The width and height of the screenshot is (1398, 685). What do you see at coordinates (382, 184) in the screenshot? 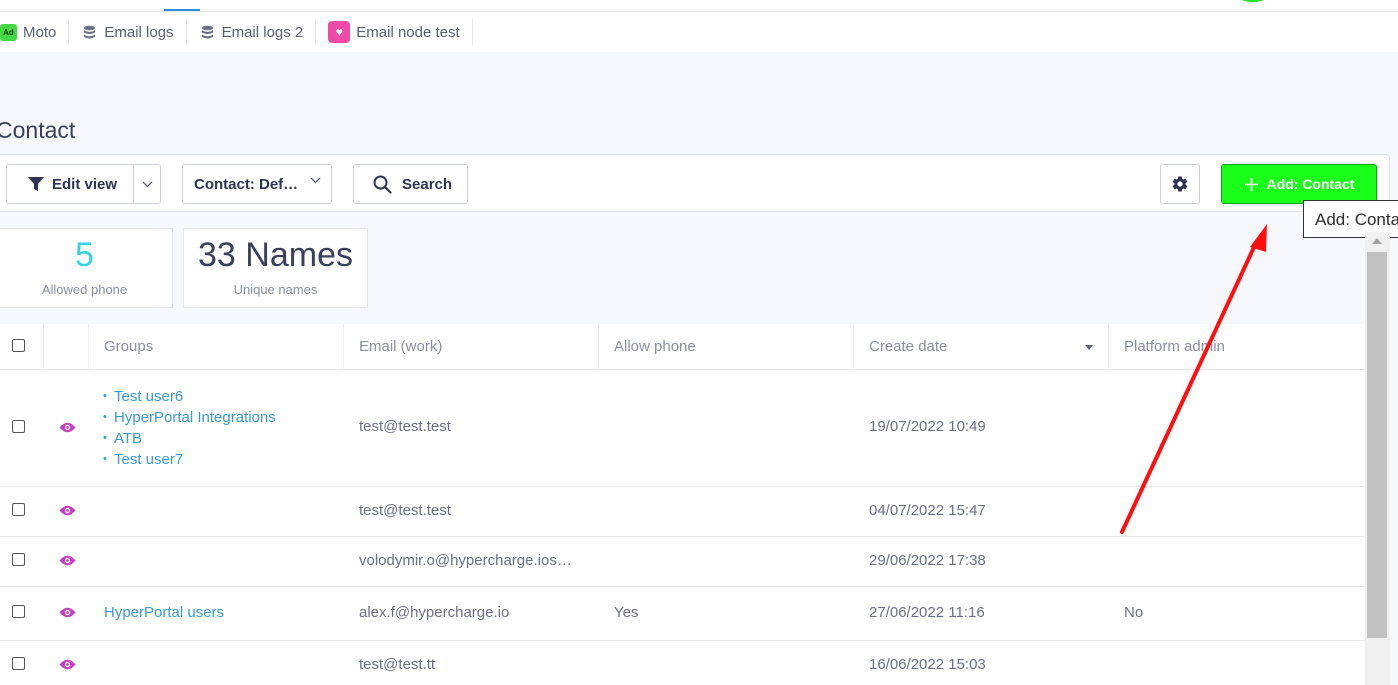
I see `search-icon` at bounding box center [382, 184].